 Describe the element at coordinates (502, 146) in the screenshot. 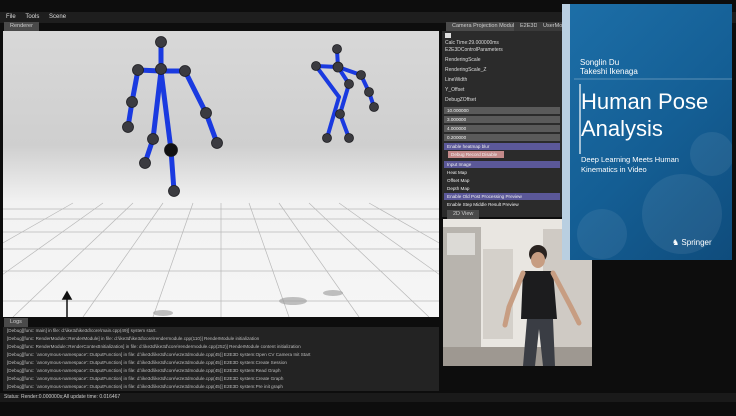

I see `enable-heatmap-blur-toggle: Enable heatmap blur` at that location.